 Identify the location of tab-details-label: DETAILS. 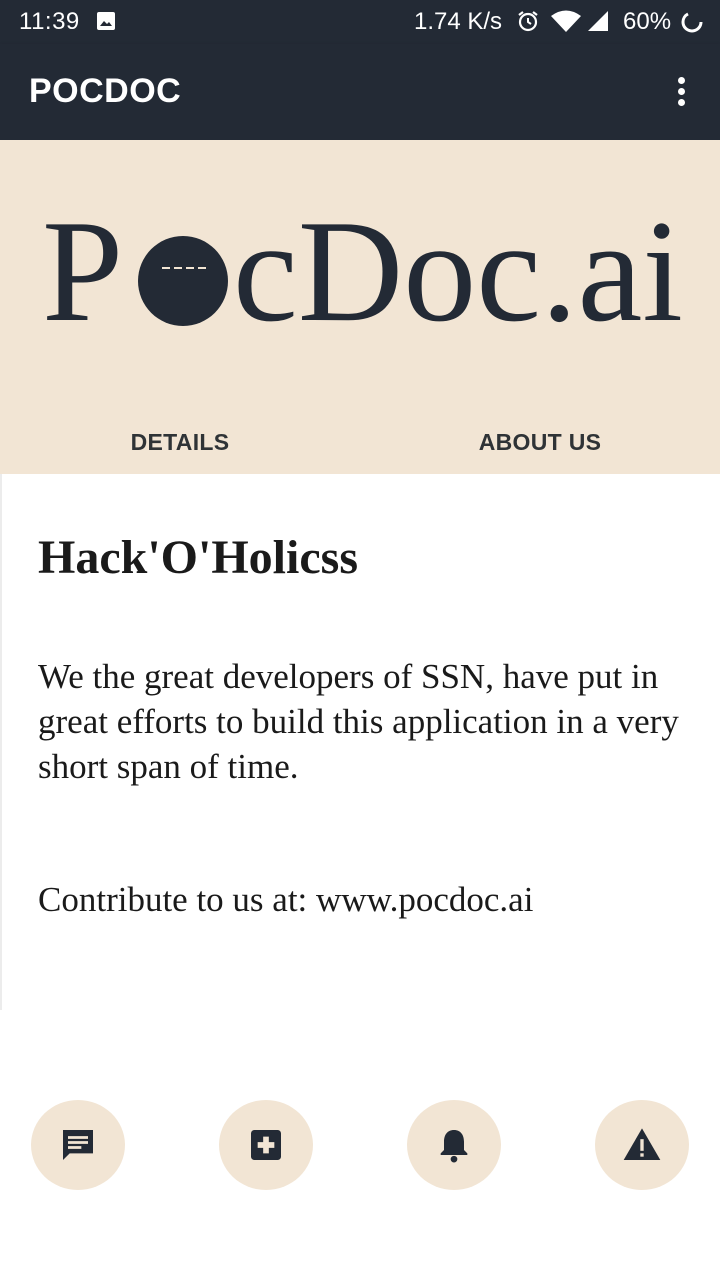
(180, 441).